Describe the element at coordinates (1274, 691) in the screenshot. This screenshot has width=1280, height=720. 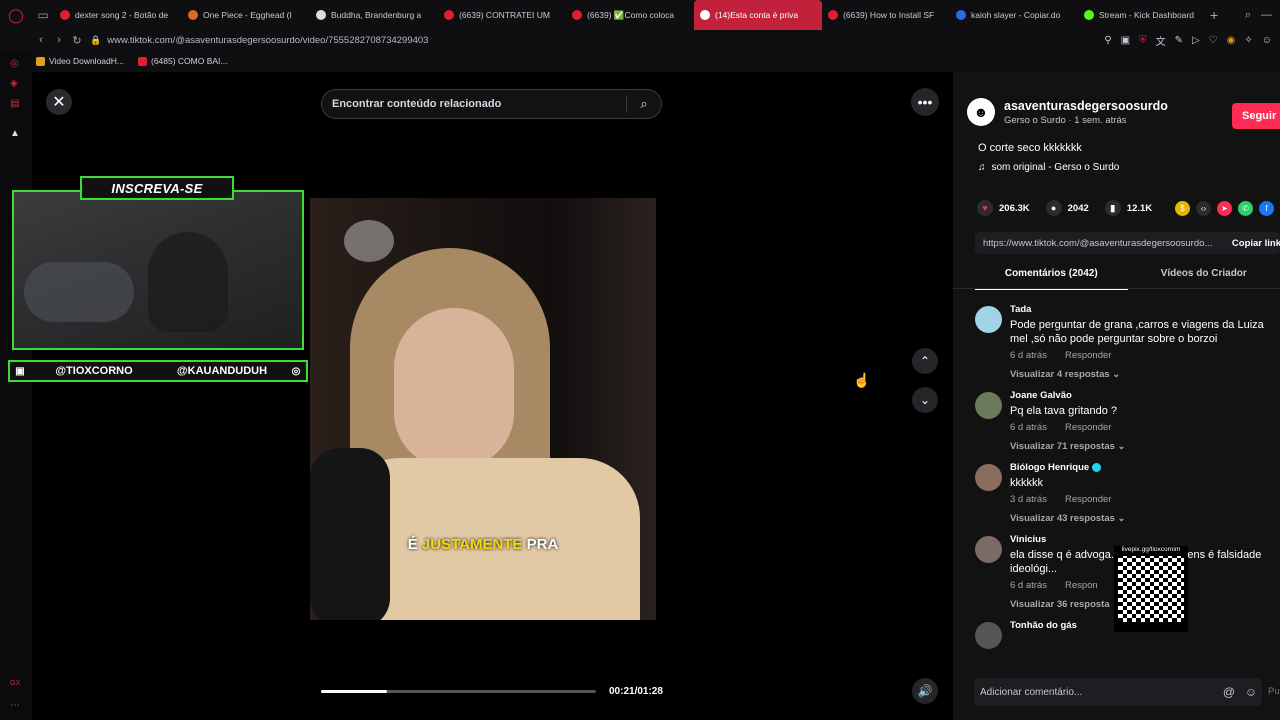
I see `post-button: Pu` at that location.